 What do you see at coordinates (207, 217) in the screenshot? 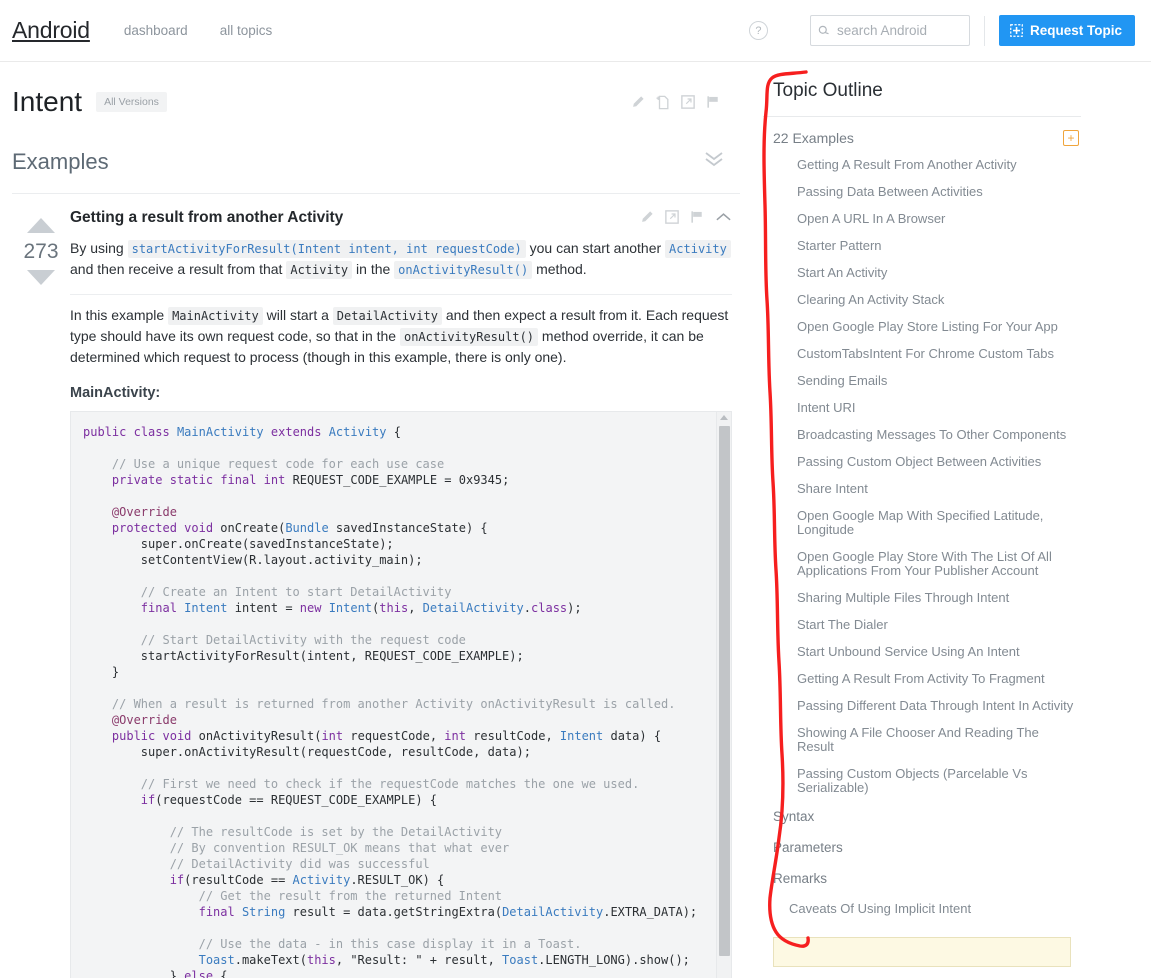
I see `post-title: Getting a result from another Activity` at bounding box center [207, 217].